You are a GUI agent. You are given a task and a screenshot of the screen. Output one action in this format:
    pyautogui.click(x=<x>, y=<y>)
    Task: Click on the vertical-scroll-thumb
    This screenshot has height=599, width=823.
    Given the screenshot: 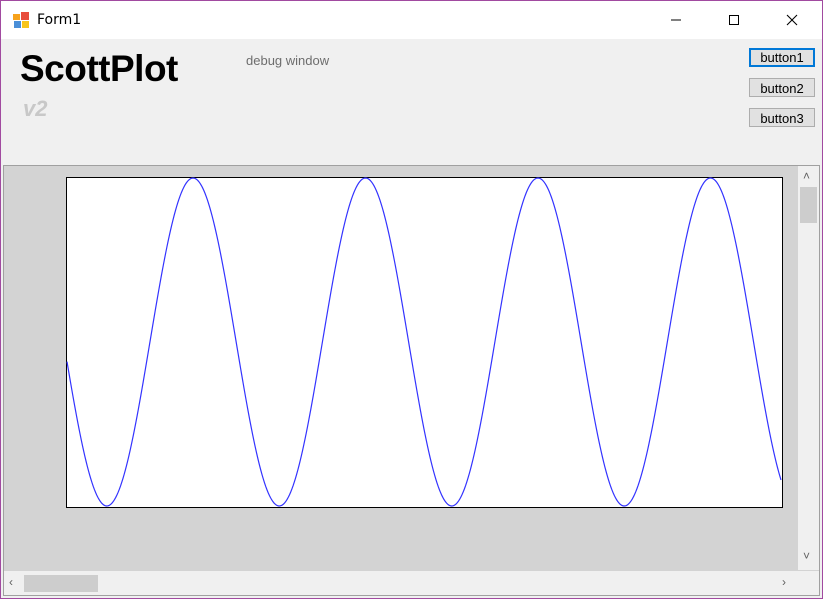 What is the action you would take?
    pyautogui.click(x=808, y=205)
    